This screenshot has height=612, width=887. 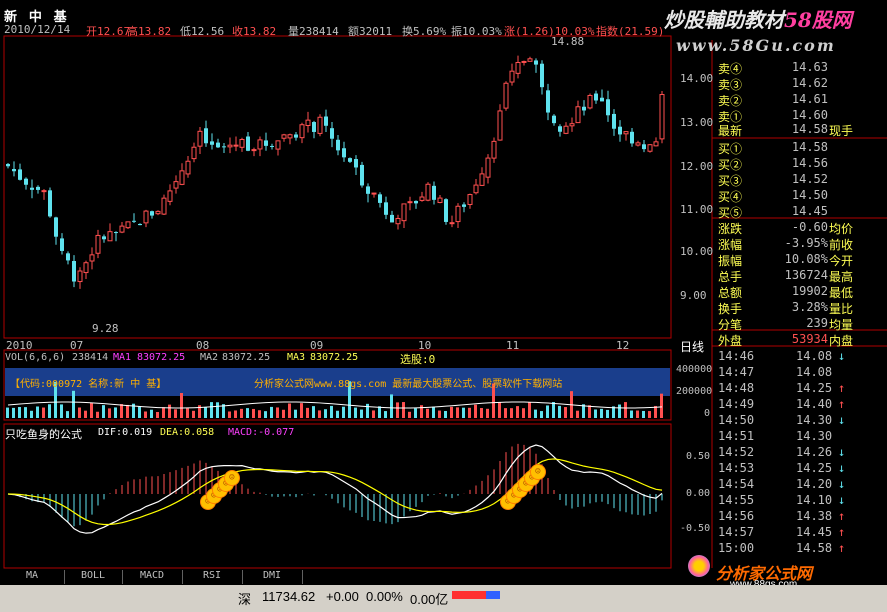 What do you see at coordinates (801, 501) in the screenshot?
I see `tick-row: 14:55 14.10 ↓` at bounding box center [801, 501].